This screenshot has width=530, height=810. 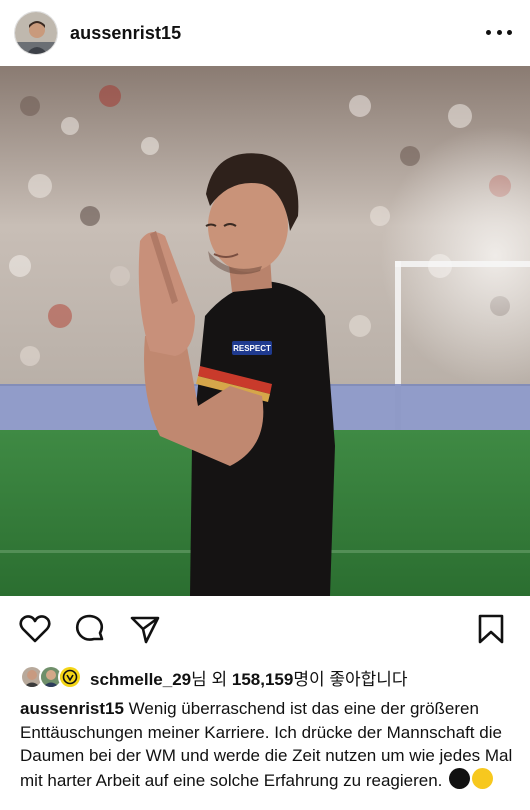 I want to click on bvb-logo-avatar, so click(x=70, y=677).